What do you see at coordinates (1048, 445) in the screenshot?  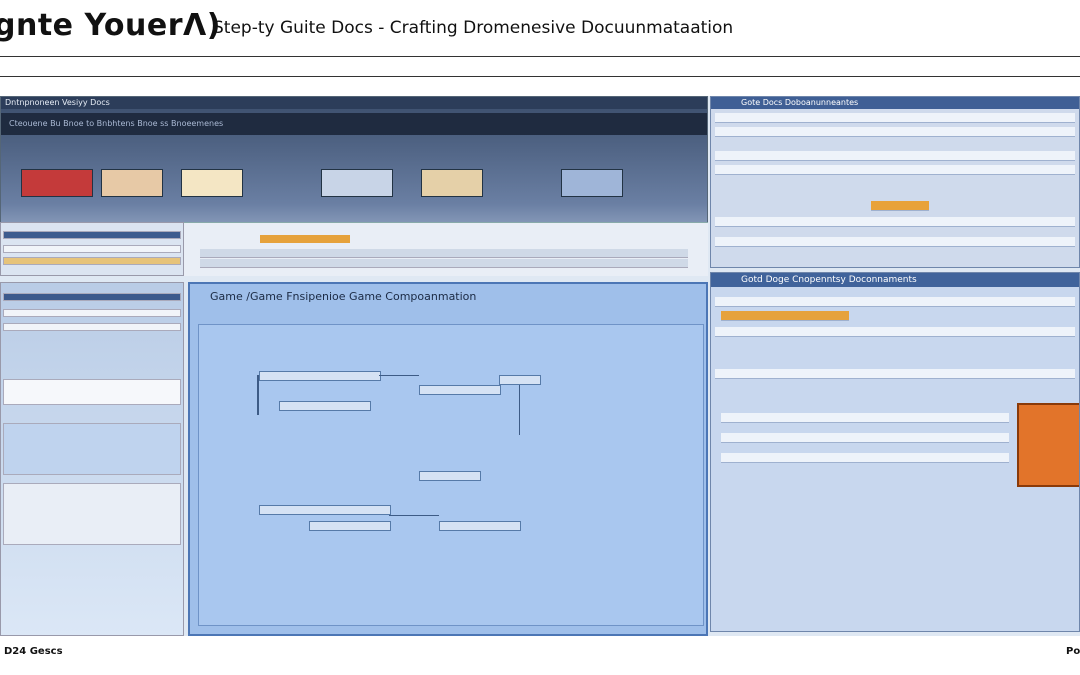 I see `warning-panel` at bounding box center [1048, 445].